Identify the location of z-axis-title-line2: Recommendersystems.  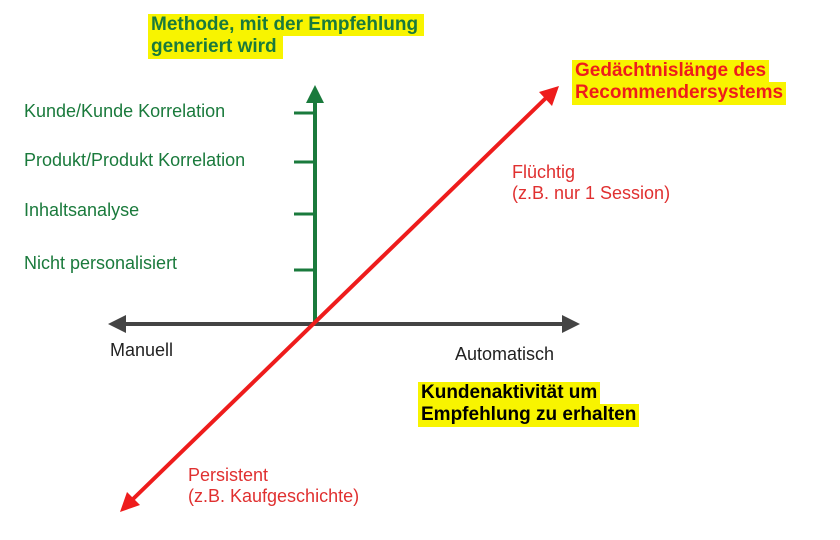
(679, 93).